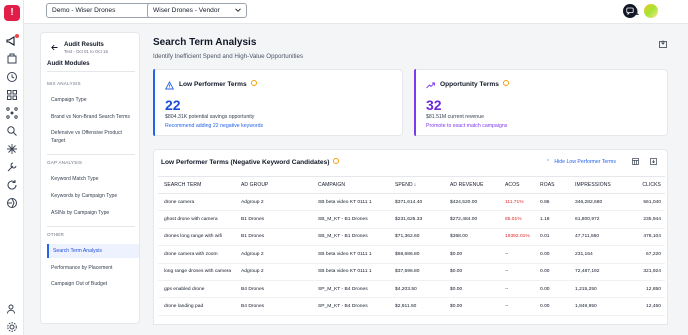 This screenshot has height=335, width=688. Describe the element at coordinates (599, 219) in the screenshot. I see `table-cell: 61,800,972` at that location.